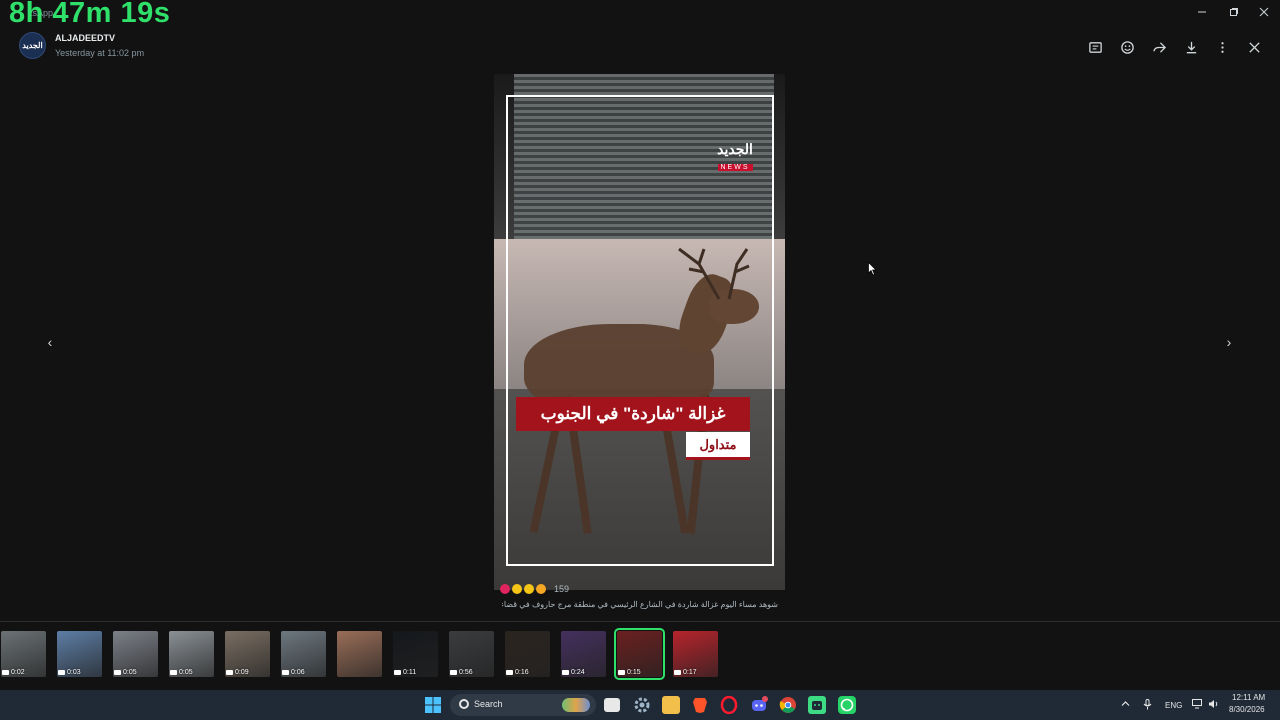 The width and height of the screenshot is (1280, 720). What do you see at coordinates (359, 654) in the screenshot?
I see `media-thumbnail` at bounding box center [359, 654].